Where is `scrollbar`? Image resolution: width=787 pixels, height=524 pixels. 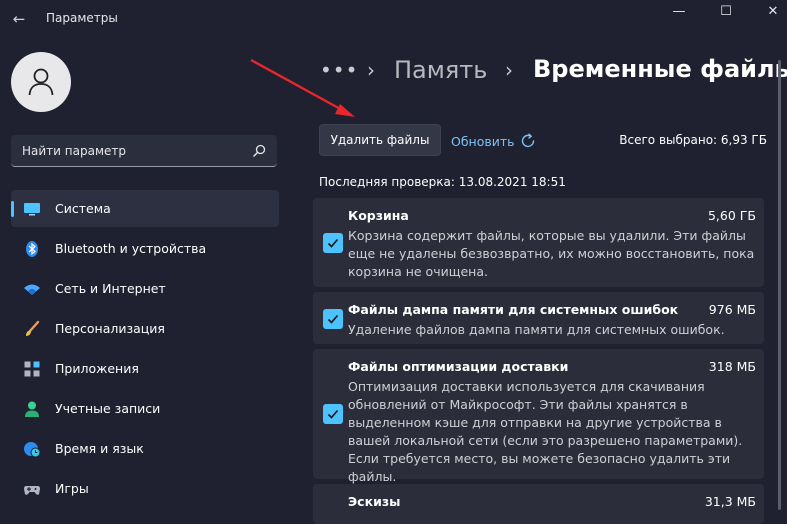
scrollbar is located at coordinates (779, 285).